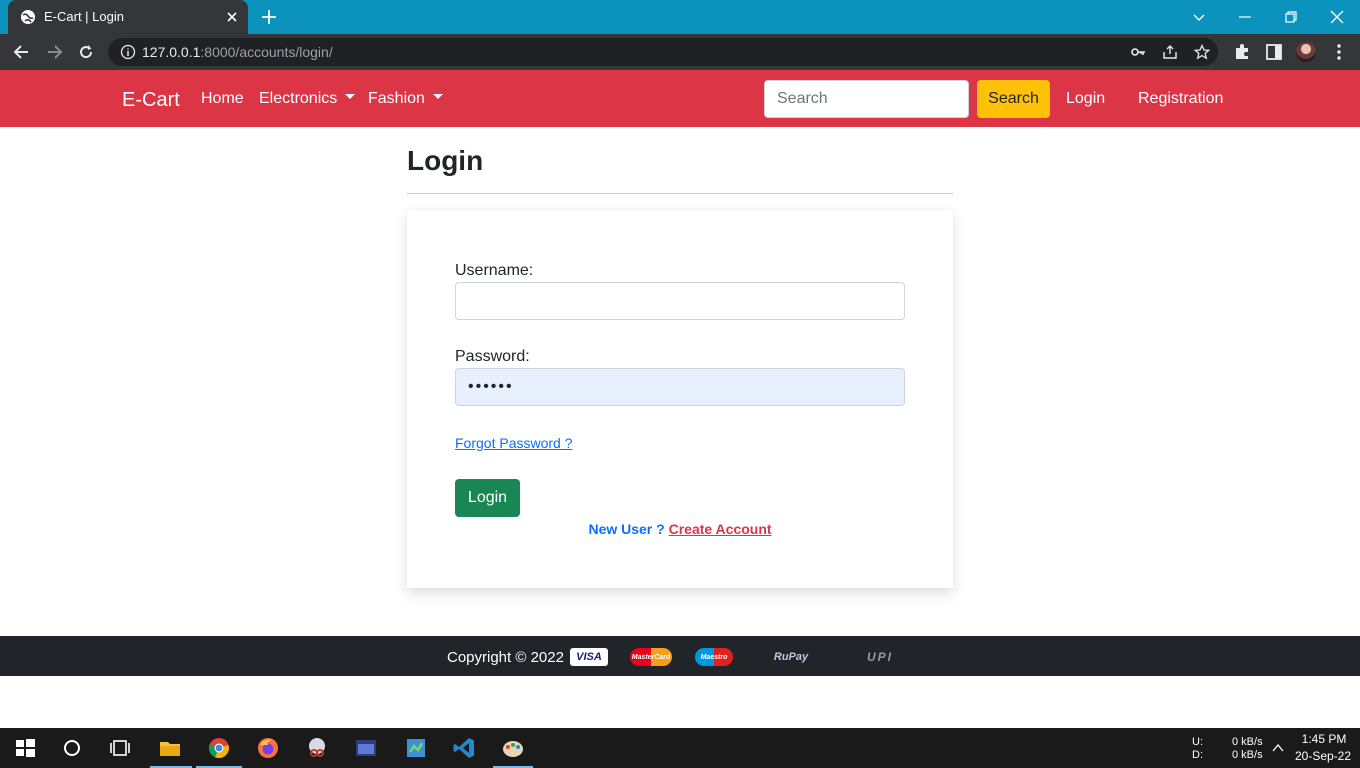 This screenshot has height=768, width=1360. What do you see at coordinates (128, 17) in the screenshot?
I see `browser-tab: E-Cart | Login` at bounding box center [128, 17].